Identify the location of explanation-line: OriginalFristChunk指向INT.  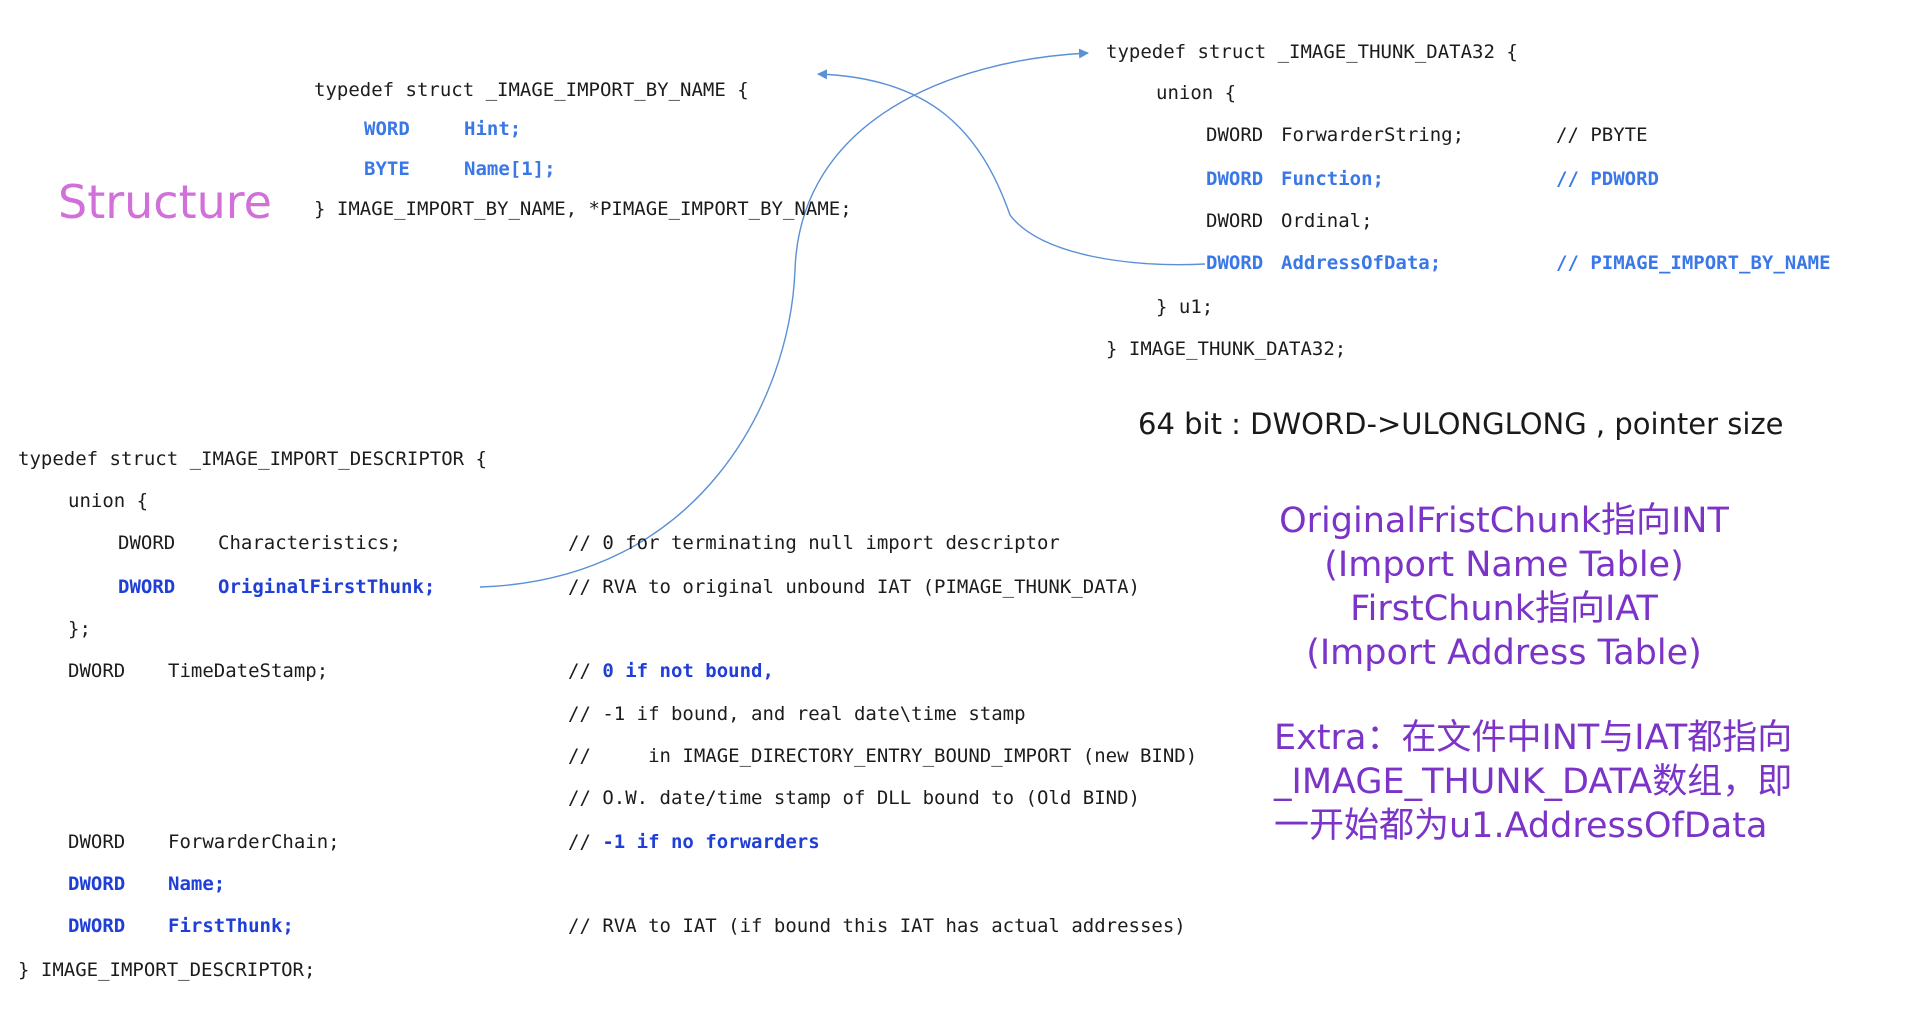
(1504, 521).